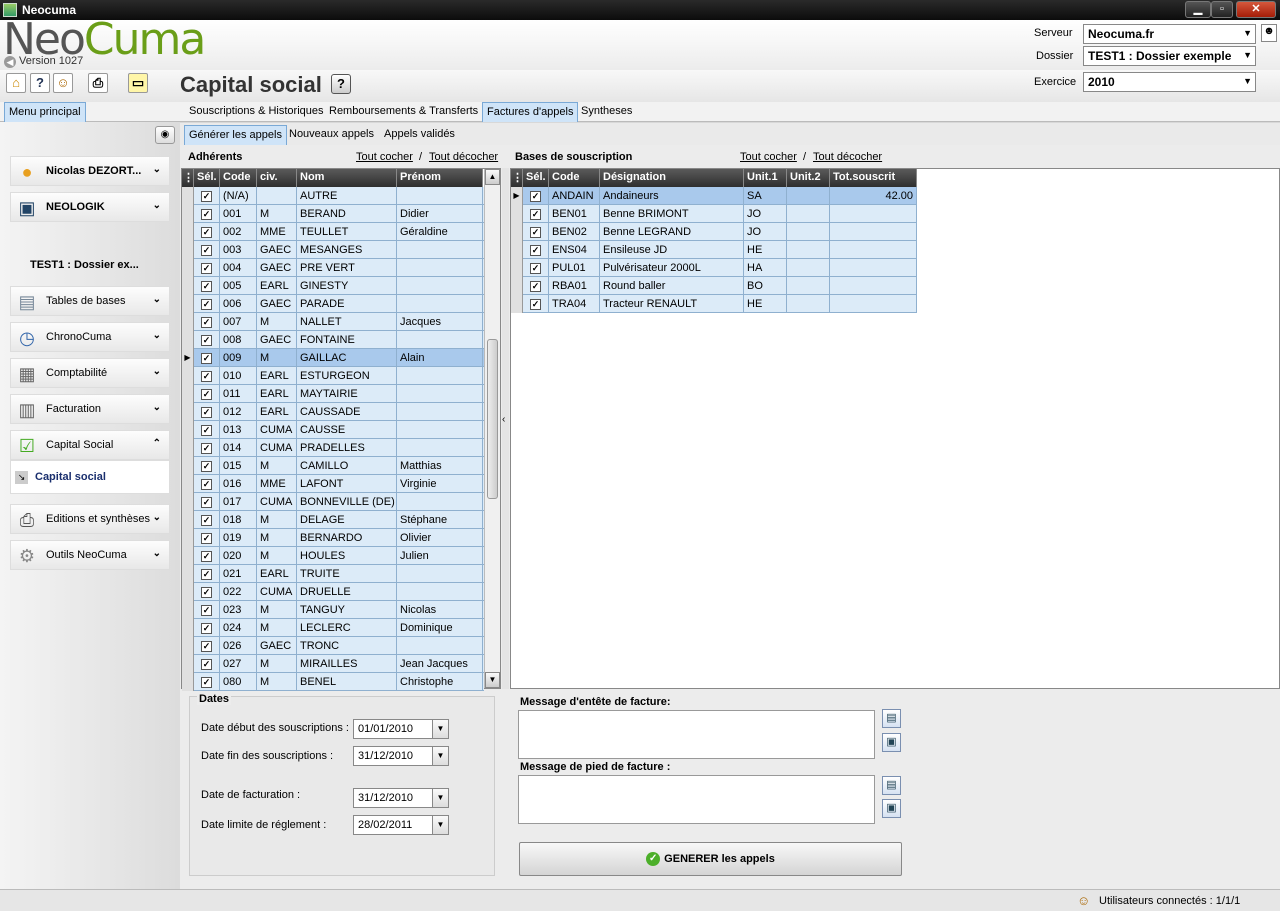 The width and height of the screenshot is (1280, 911). What do you see at coordinates (333, 502) in the screenshot?
I see `table-row: ✓ 017 CUMA BONNEVILLE (DE)` at bounding box center [333, 502].